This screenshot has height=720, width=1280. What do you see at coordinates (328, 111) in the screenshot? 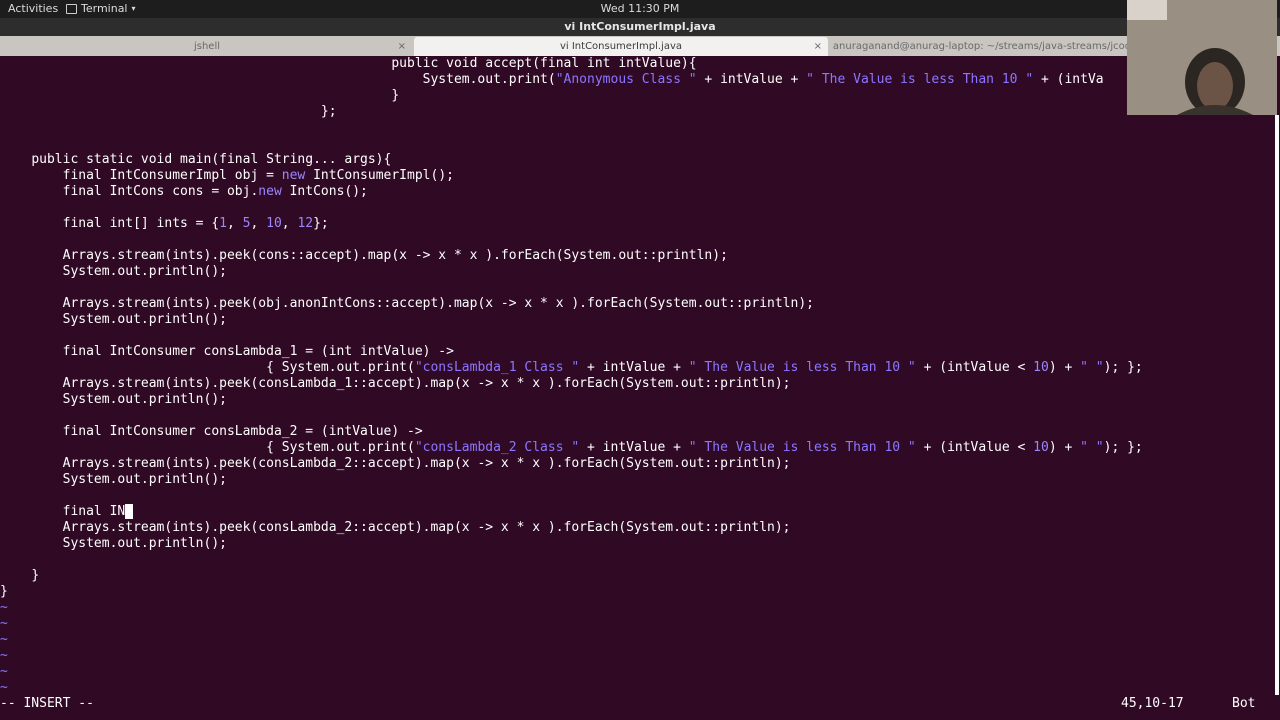
I see `code-line: };` at bounding box center [328, 111].